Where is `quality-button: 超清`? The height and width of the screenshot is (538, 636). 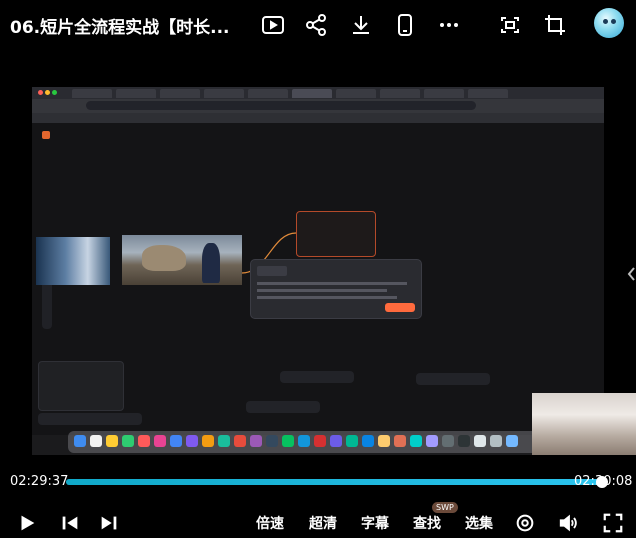 quality-button: 超清 is located at coordinates (323, 523).